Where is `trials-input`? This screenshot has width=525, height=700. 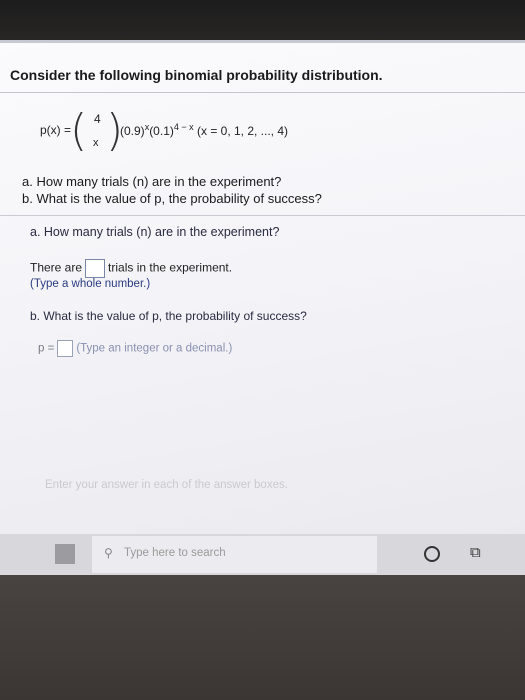 trials-input is located at coordinates (95, 268).